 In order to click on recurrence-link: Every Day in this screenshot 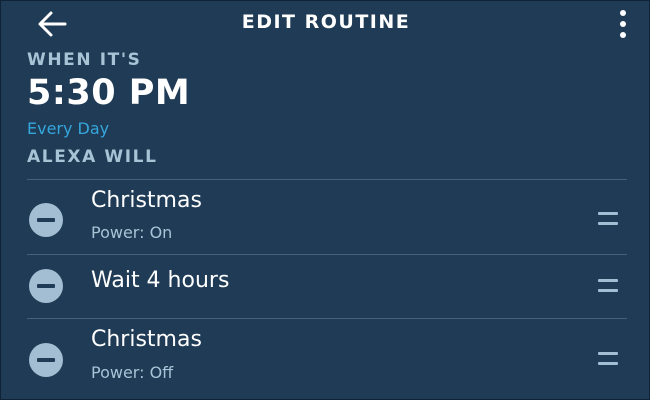, I will do `click(68, 128)`.